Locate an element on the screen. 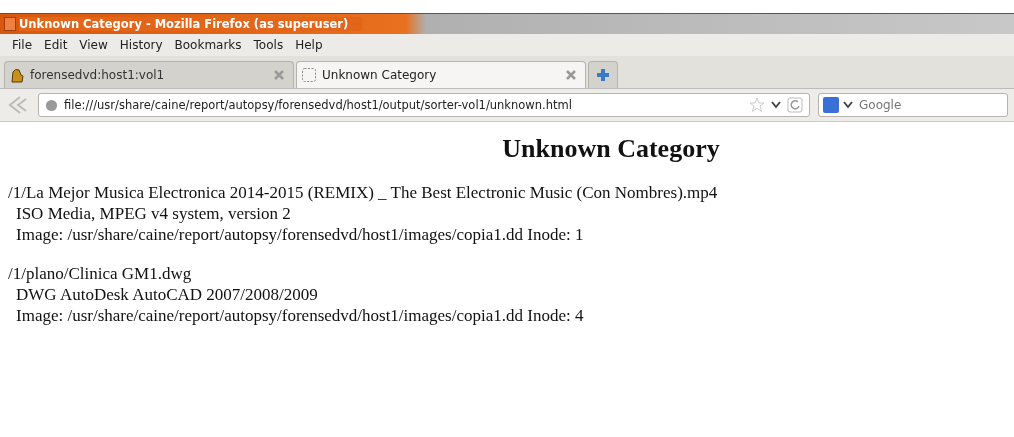 The image size is (1014, 437). star-icon is located at coordinates (757, 105).